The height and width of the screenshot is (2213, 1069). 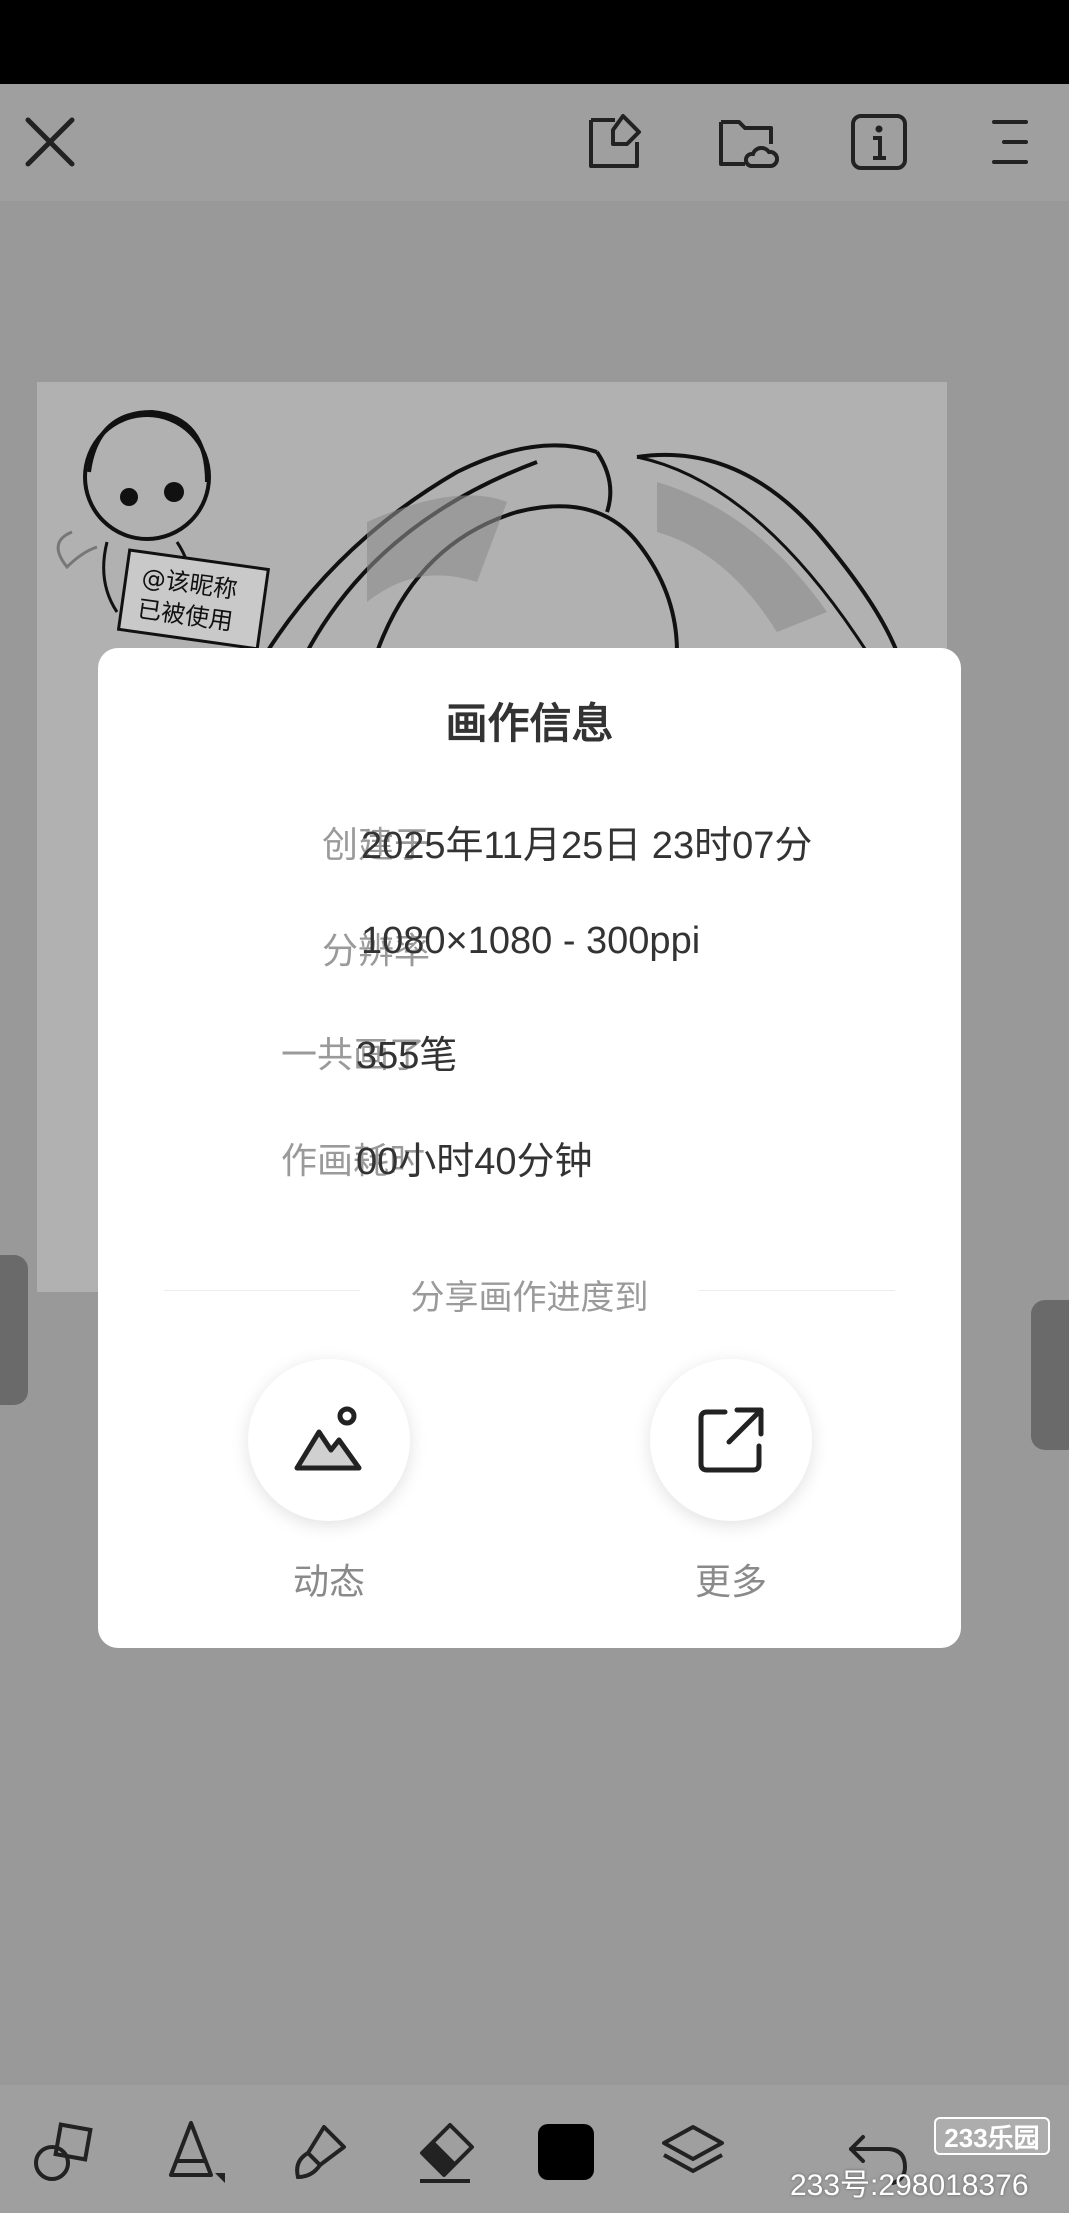 I want to click on mountain-image-icon, so click(x=328, y=1438).